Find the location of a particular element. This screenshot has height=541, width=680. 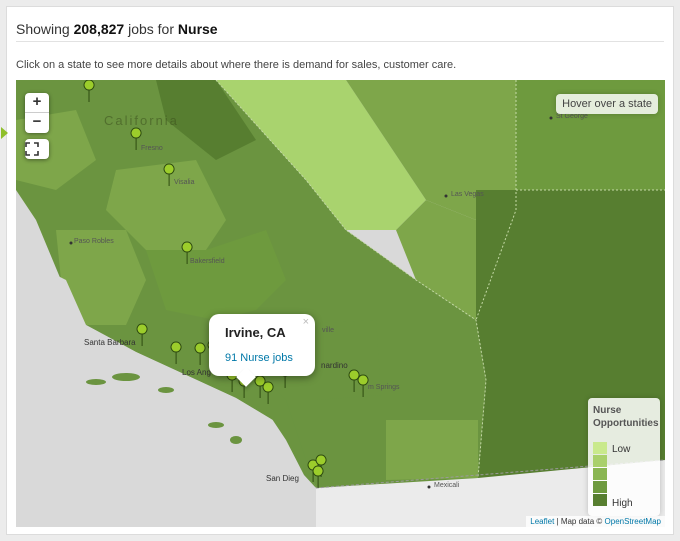

label-los-angeles: Los Ang is located at coordinates (196, 372).